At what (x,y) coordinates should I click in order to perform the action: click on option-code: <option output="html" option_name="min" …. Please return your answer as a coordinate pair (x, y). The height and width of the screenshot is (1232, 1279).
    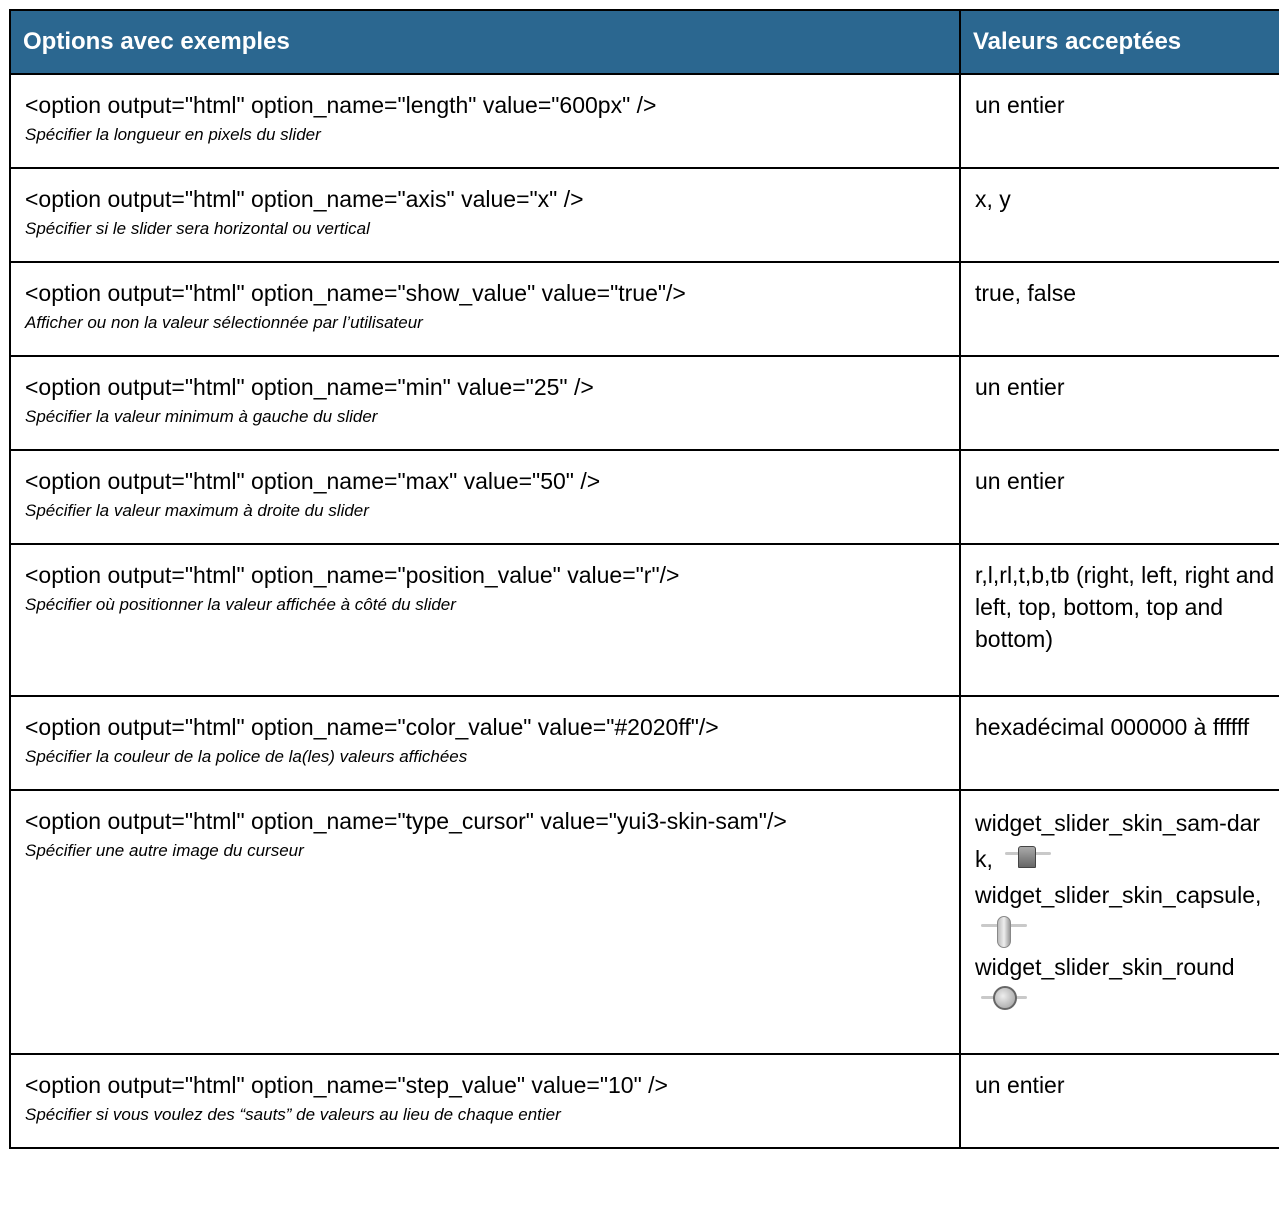
    Looking at the image, I should click on (309, 387).